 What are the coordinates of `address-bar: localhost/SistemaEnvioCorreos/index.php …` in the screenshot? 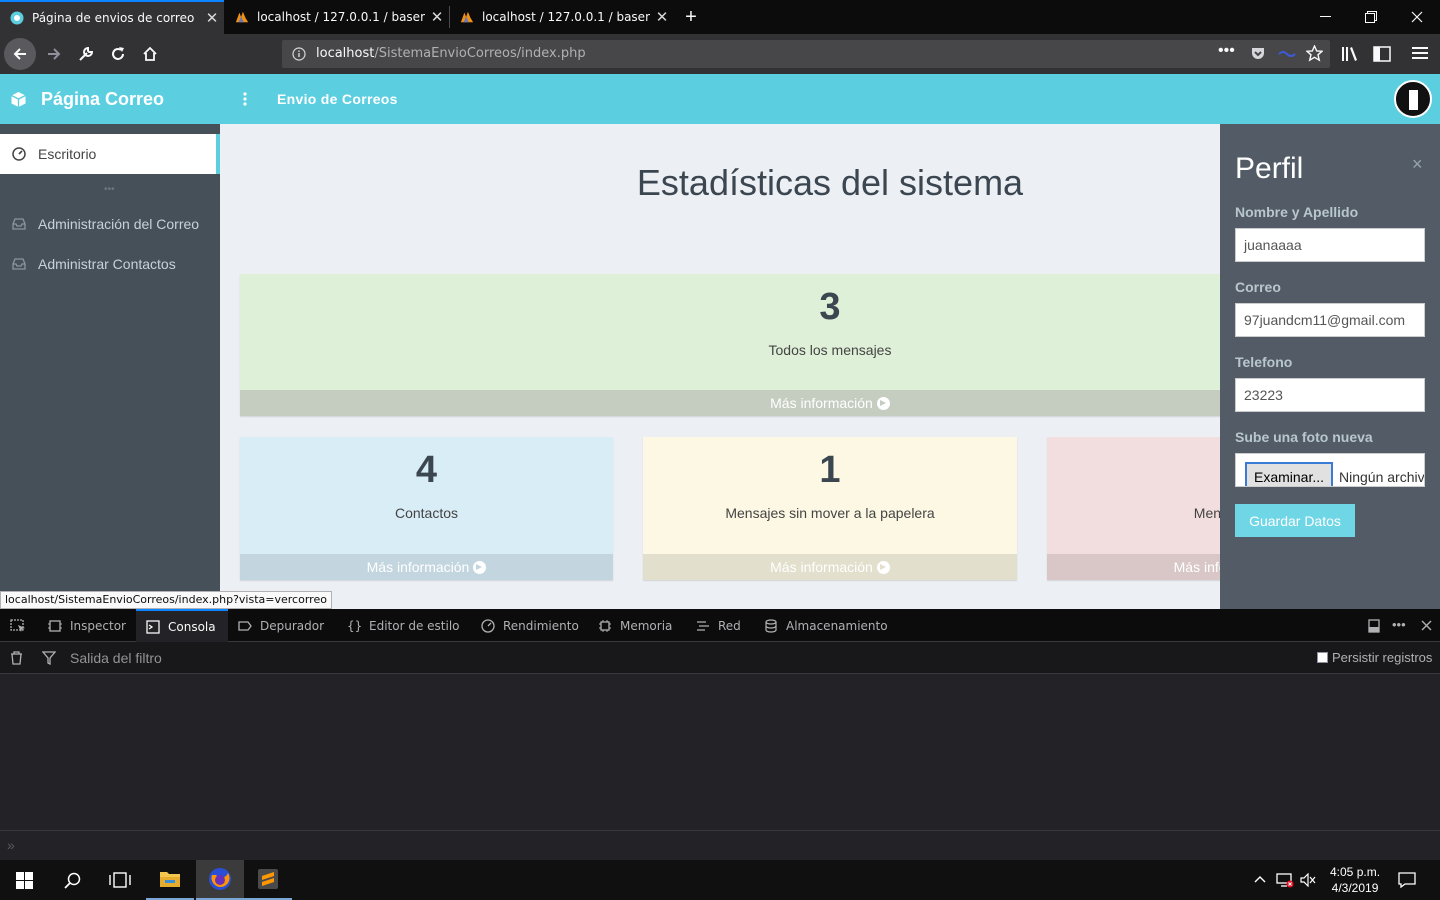 It's located at (806, 54).